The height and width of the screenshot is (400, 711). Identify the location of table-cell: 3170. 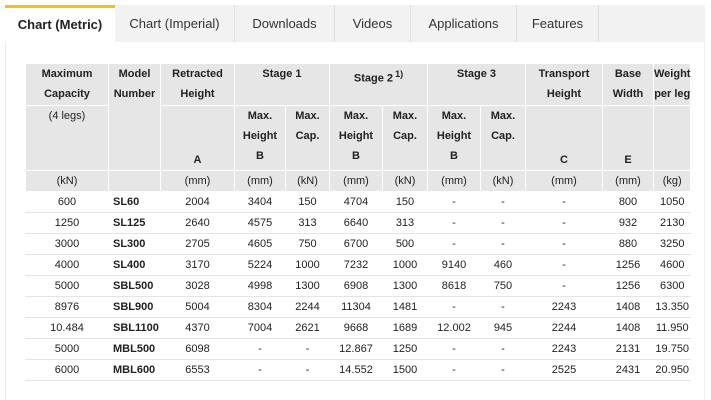
(197, 265).